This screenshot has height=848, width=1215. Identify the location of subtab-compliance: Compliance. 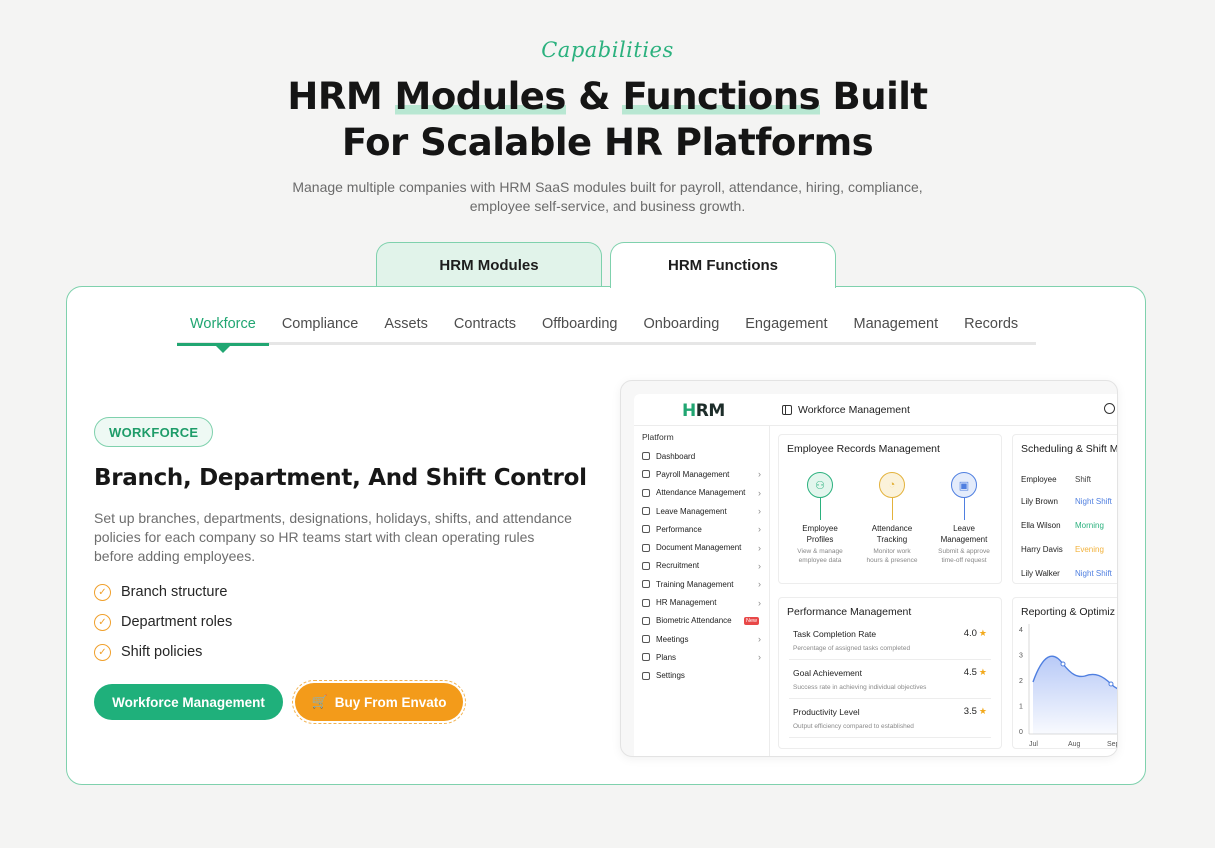
(320, 324).